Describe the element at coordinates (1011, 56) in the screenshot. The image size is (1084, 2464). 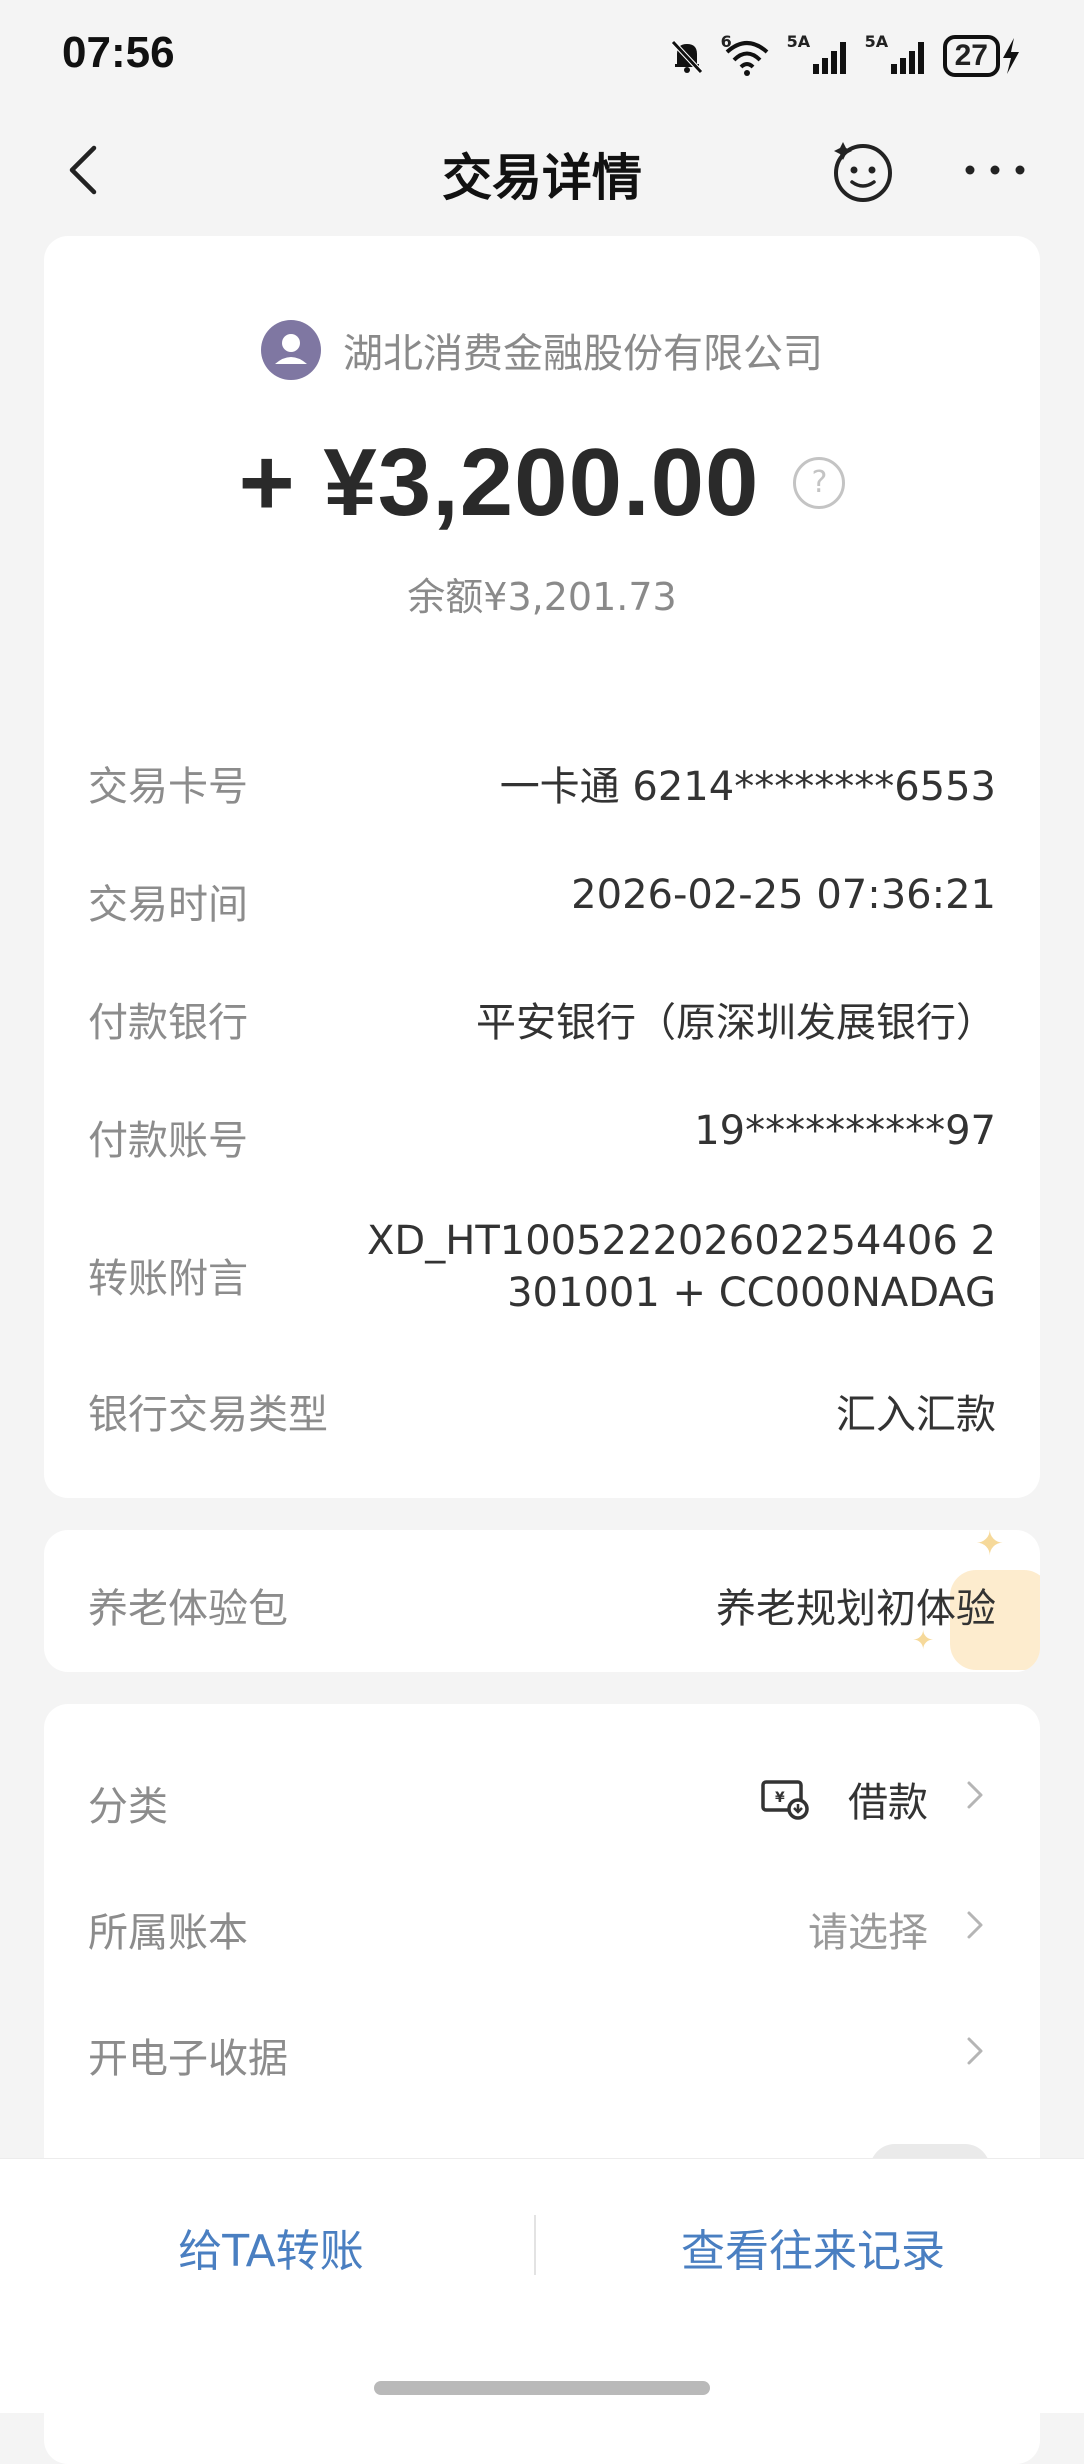
I see `charging-icon` at that location.